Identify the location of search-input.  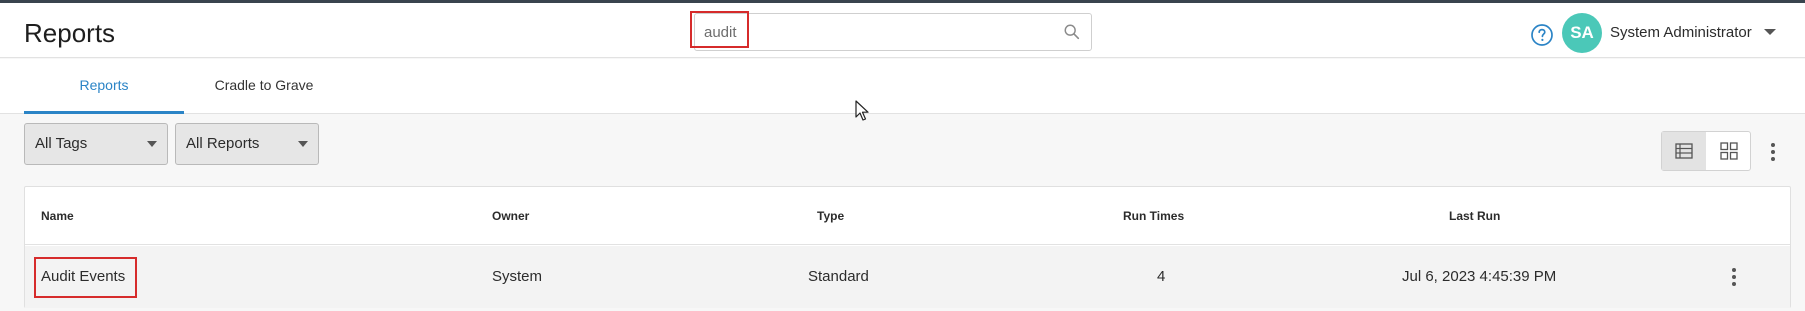
(855, 32).